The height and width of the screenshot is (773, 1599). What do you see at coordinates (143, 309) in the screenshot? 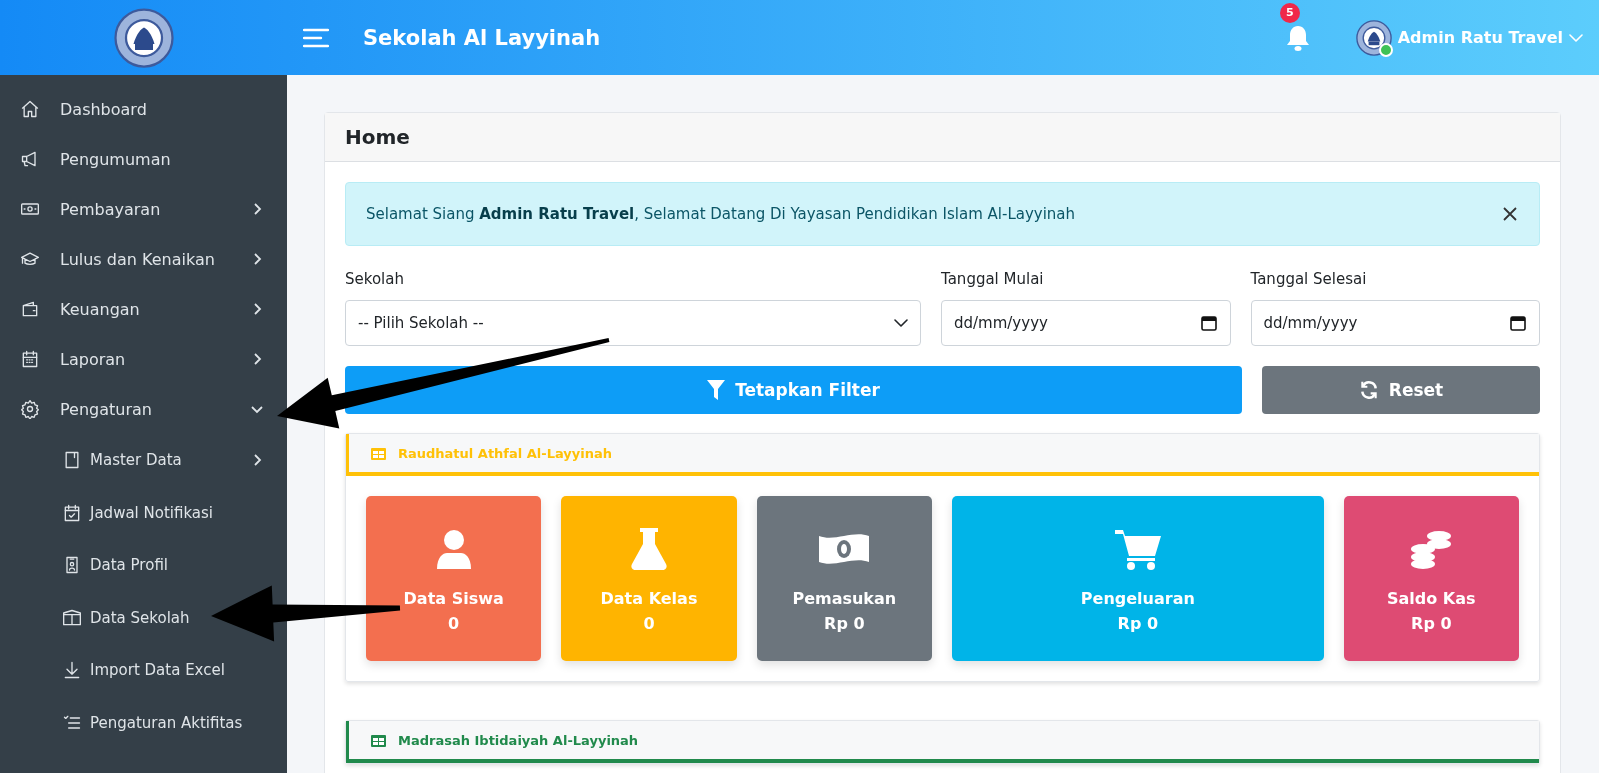
I see `sidebar-item: Keuangan` at bounding box center [143, 309].